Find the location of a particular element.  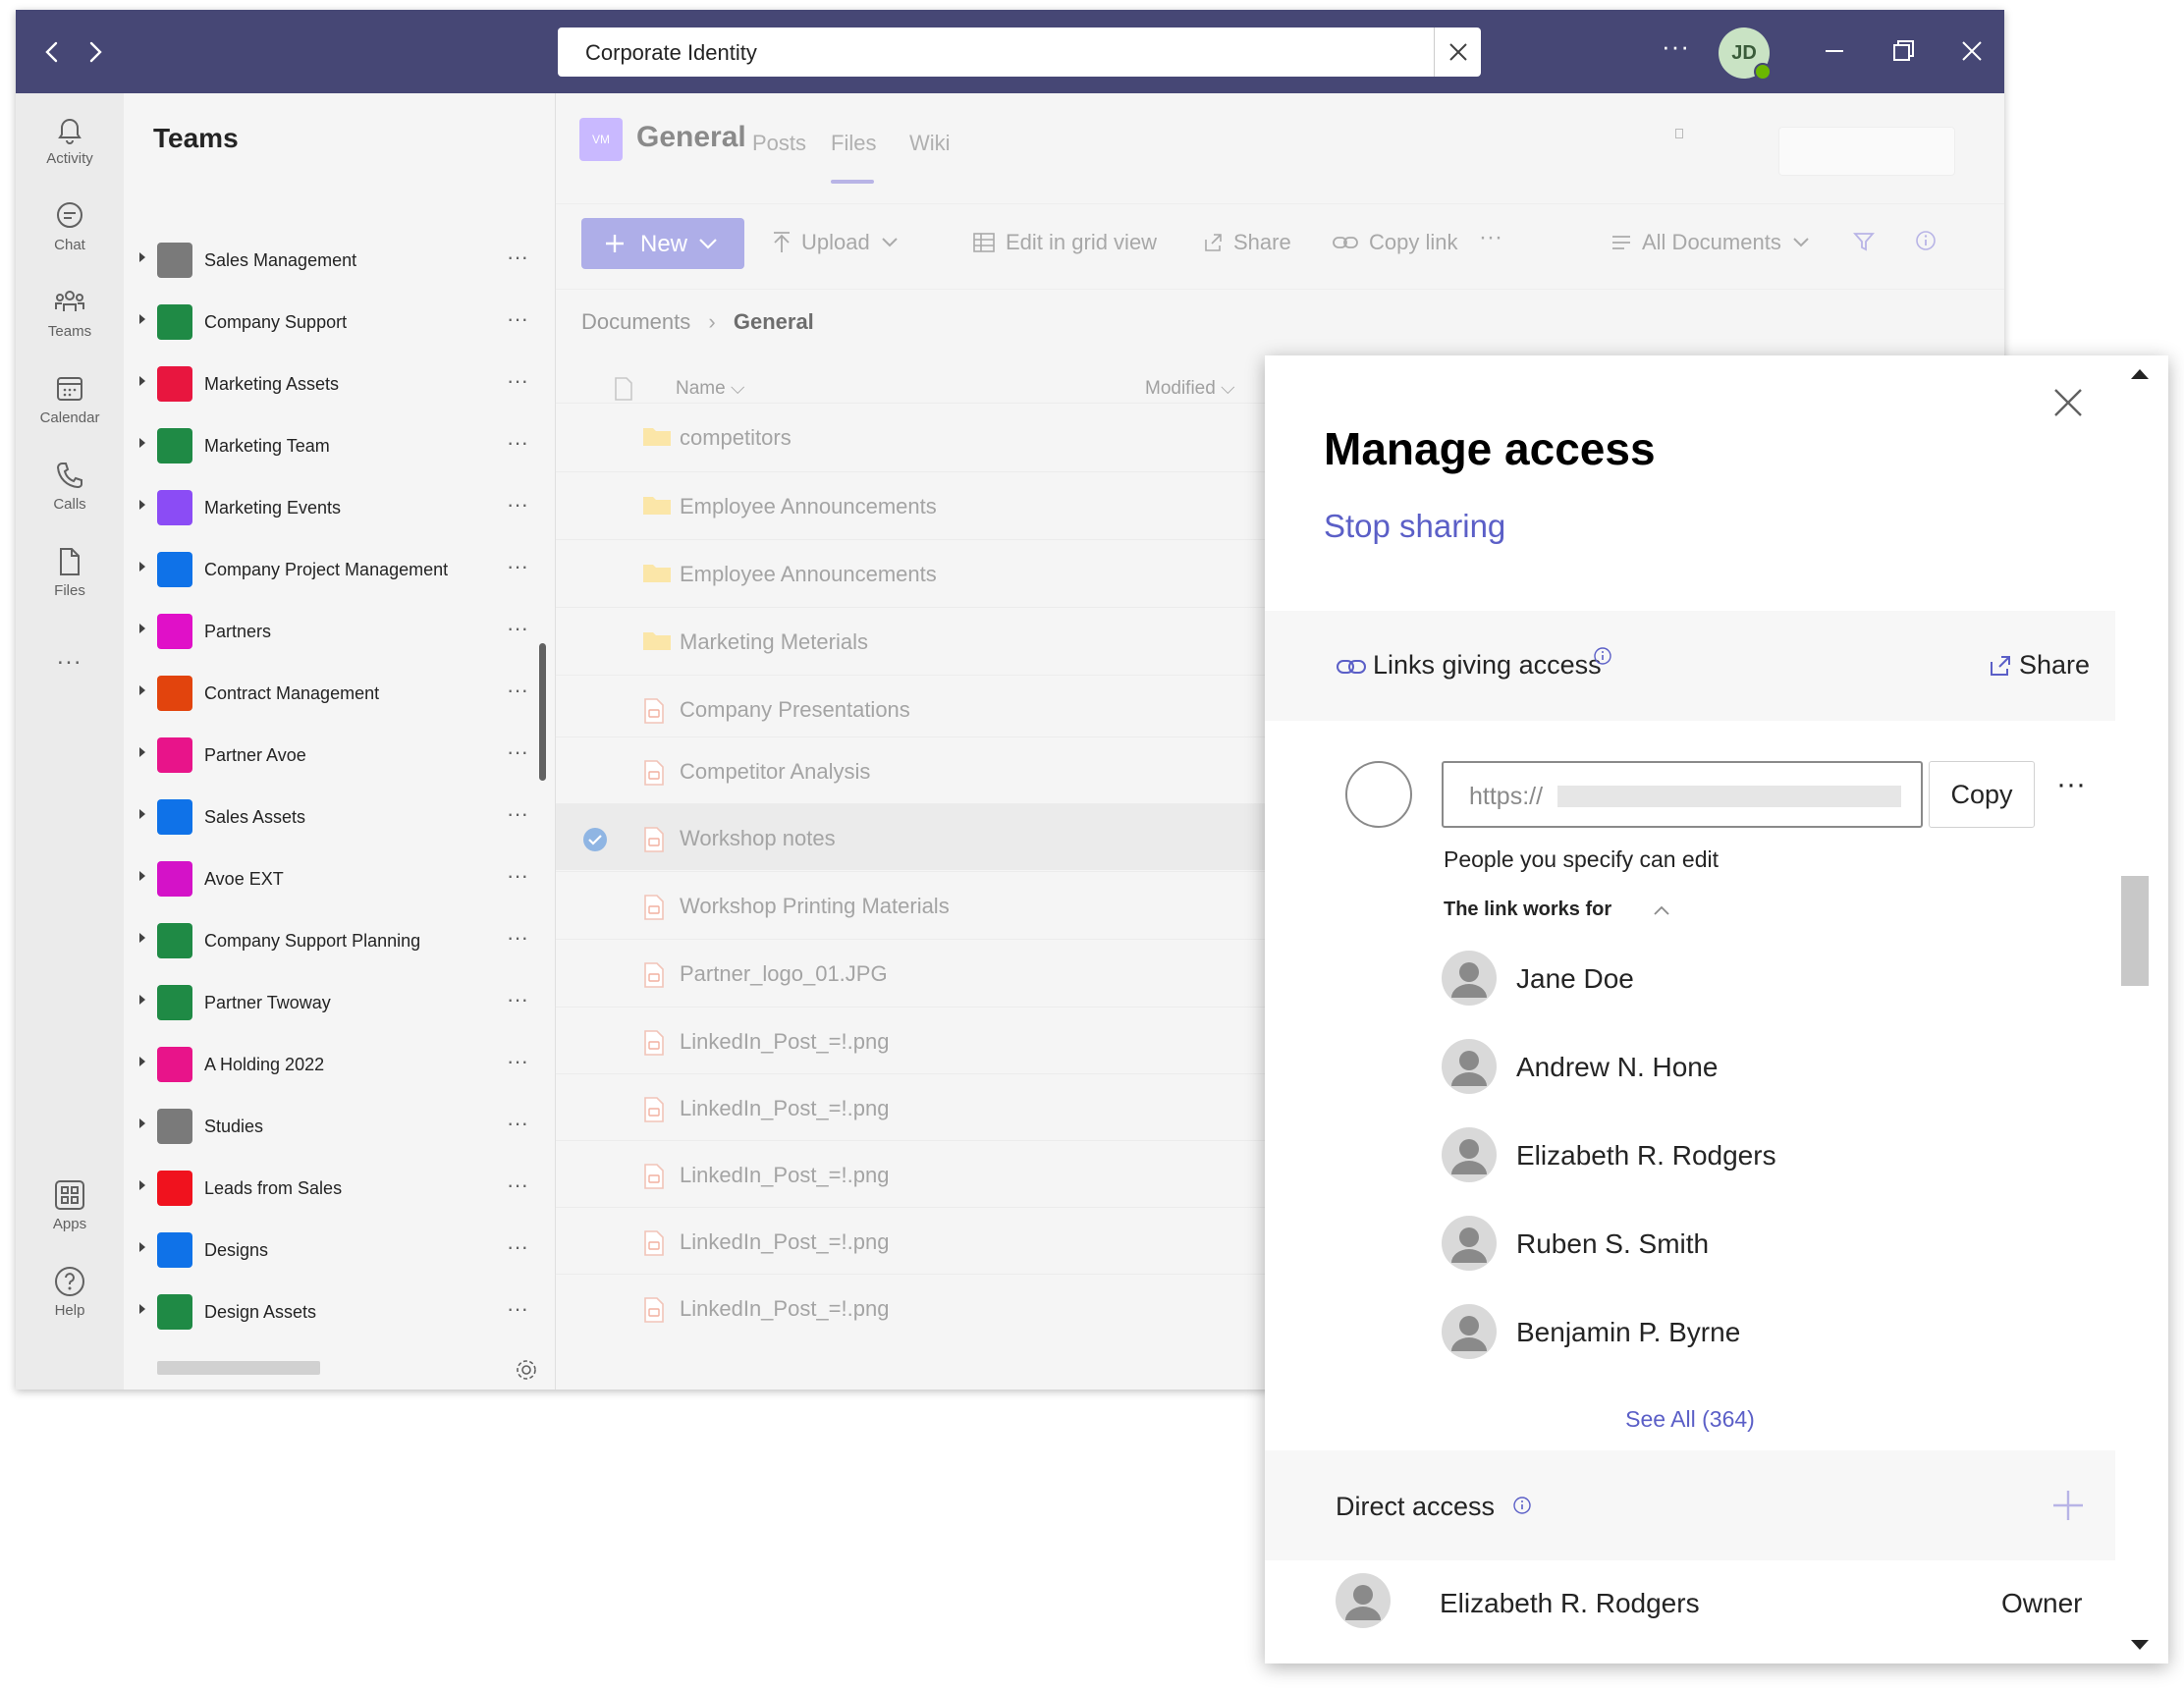

info-icon is located at coordinates (1926, 240).